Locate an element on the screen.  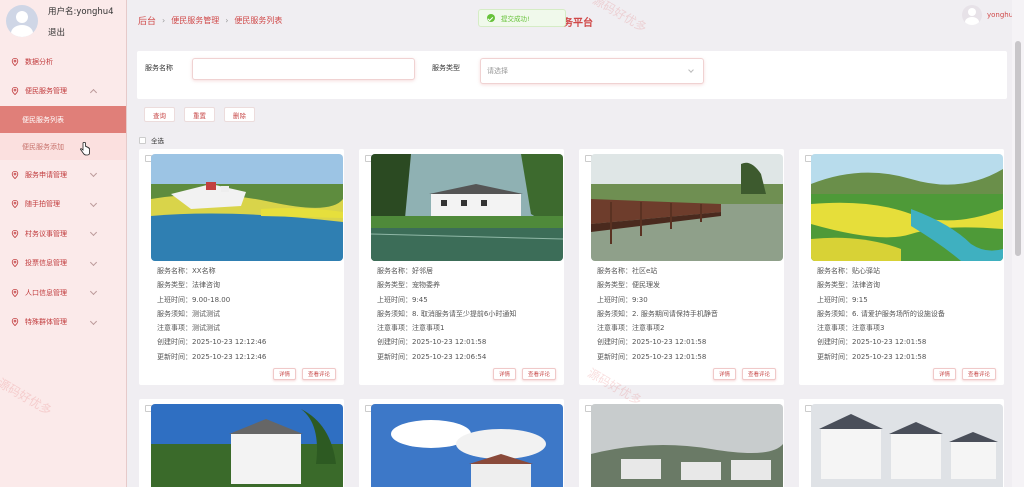
success-toast: 提交成功! is located at coordinates (522, 18).